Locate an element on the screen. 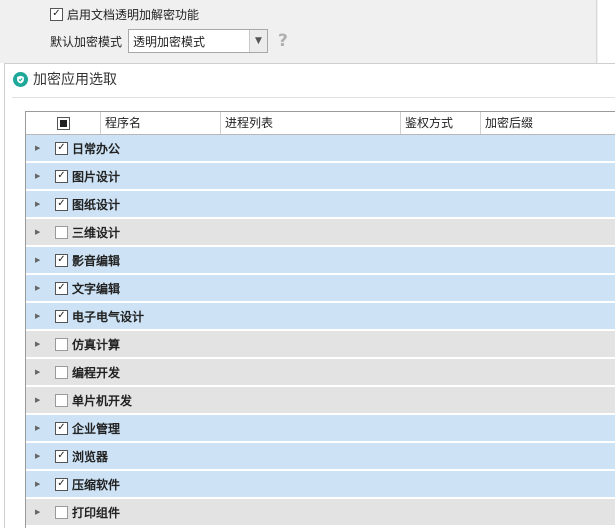  enable-encryption-option: ✓ 启用文档透明加解密功能 is located at coordinates (124, 14).